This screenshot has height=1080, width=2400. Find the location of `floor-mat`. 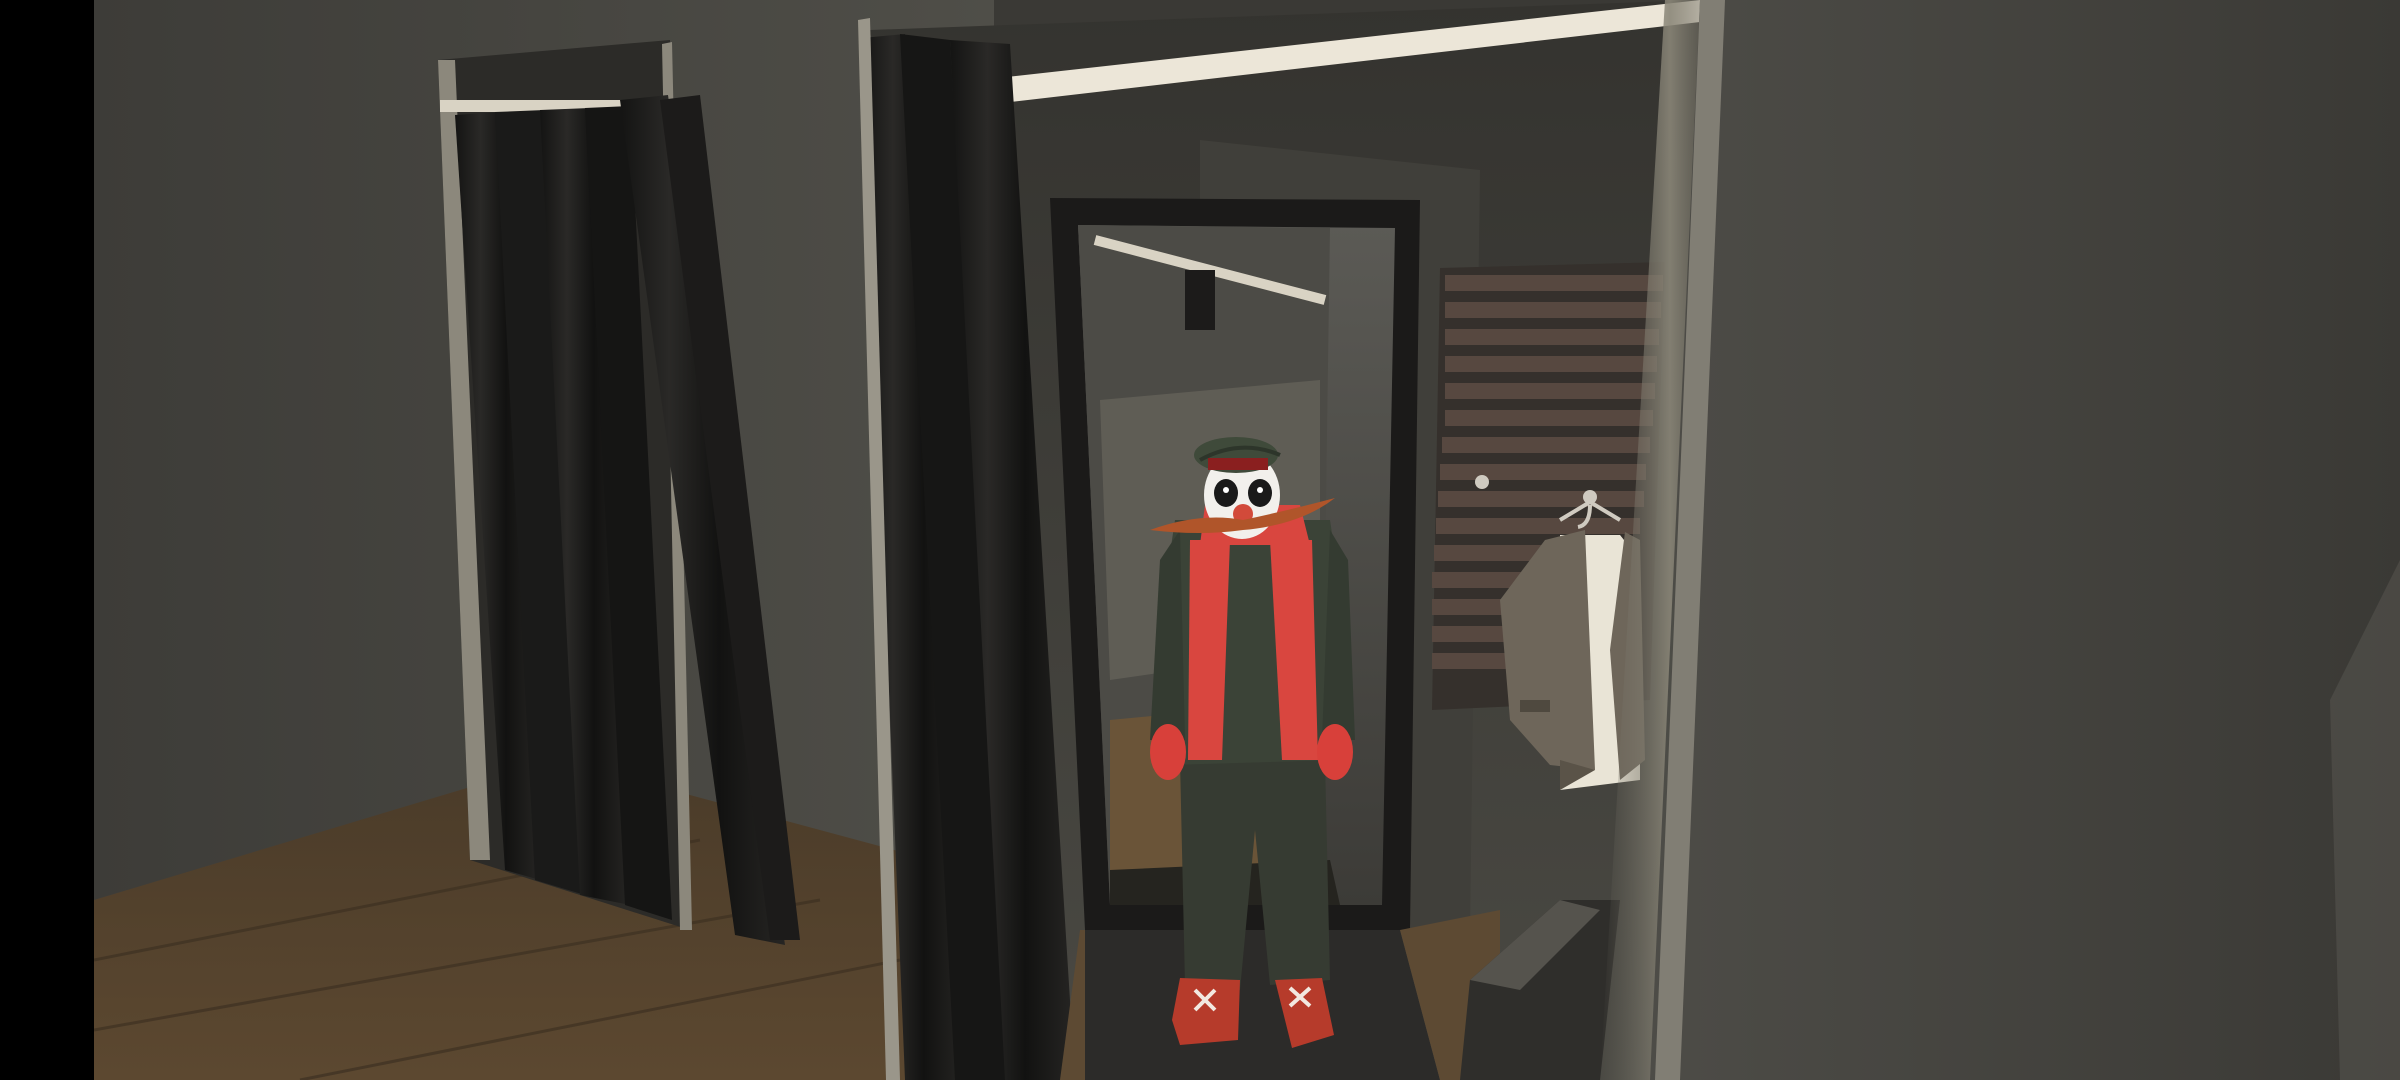

floor-mat is located at coordinates (1262, 1005).